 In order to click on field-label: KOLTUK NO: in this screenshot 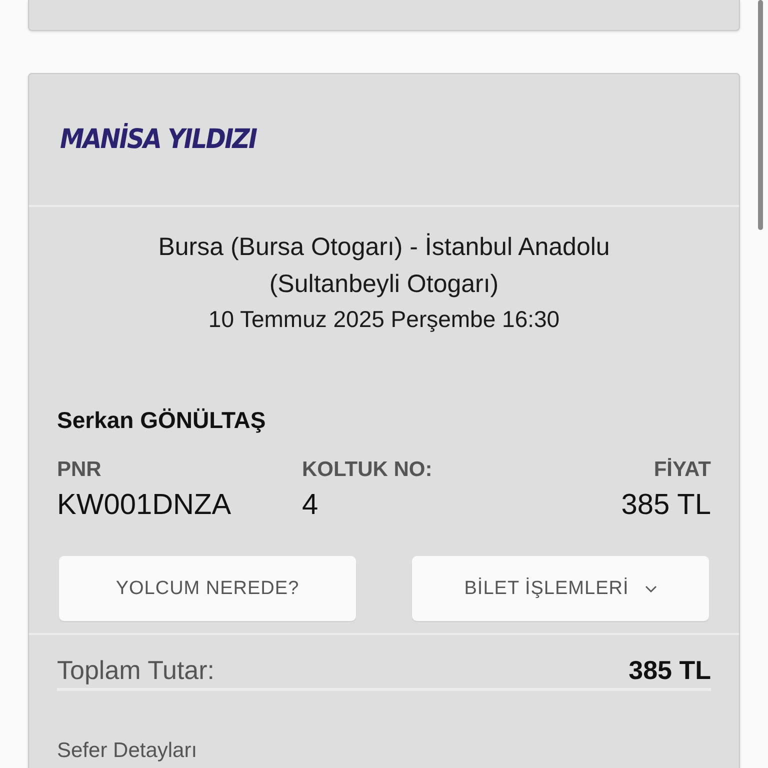, I will do `click(368, 470)`.